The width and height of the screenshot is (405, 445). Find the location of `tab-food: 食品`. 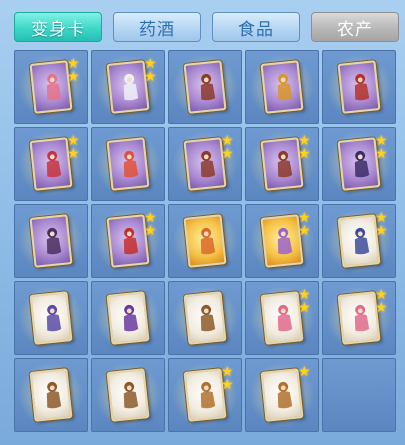

tab-food: 食品 is located at coordinates (256, 27).